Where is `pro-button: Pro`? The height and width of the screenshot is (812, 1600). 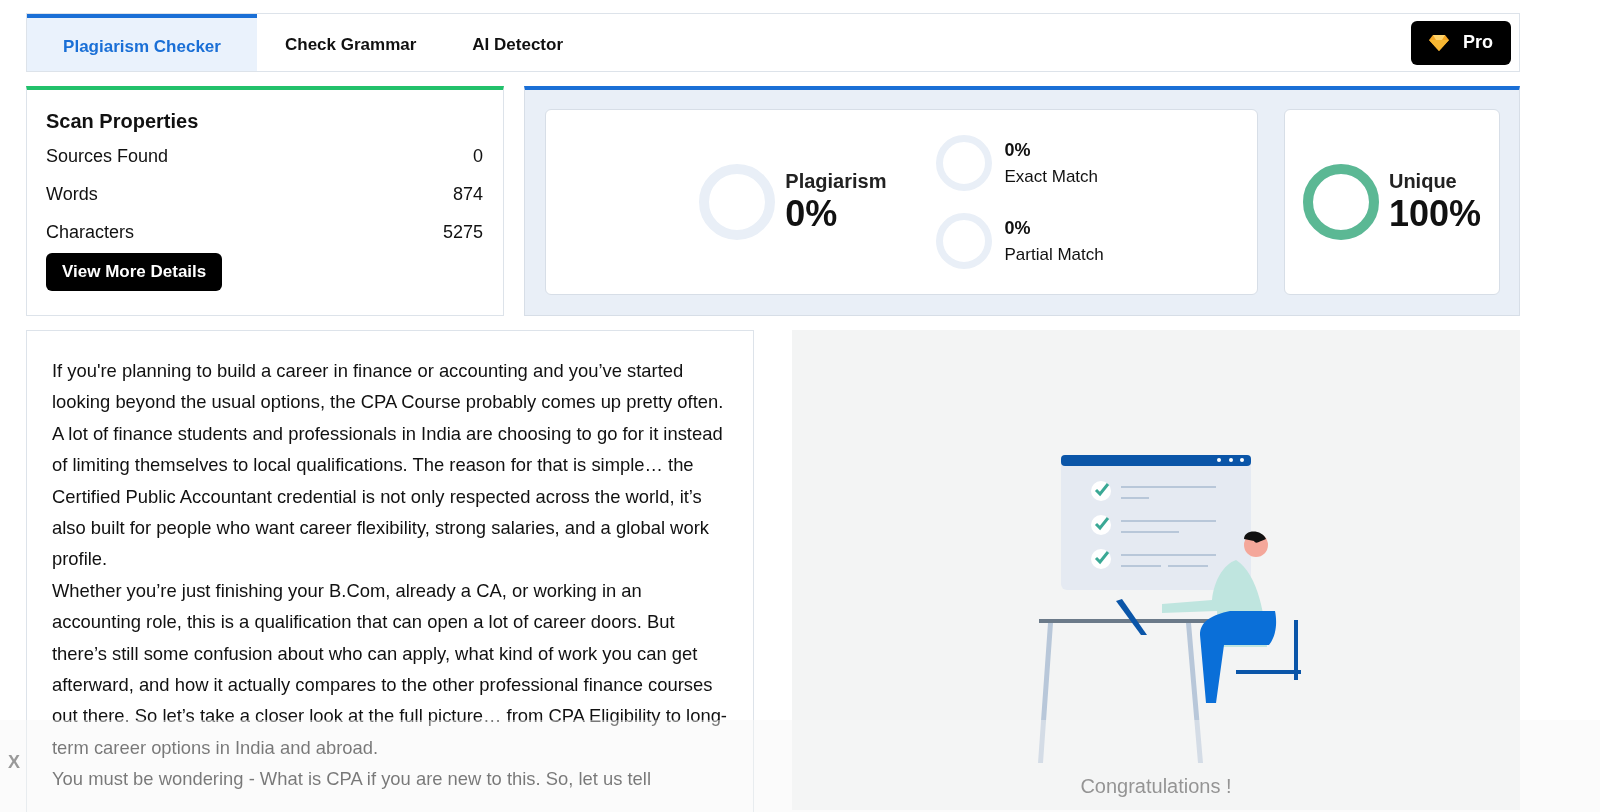 pro-button: Pro is located at coordinates (1461, 42).